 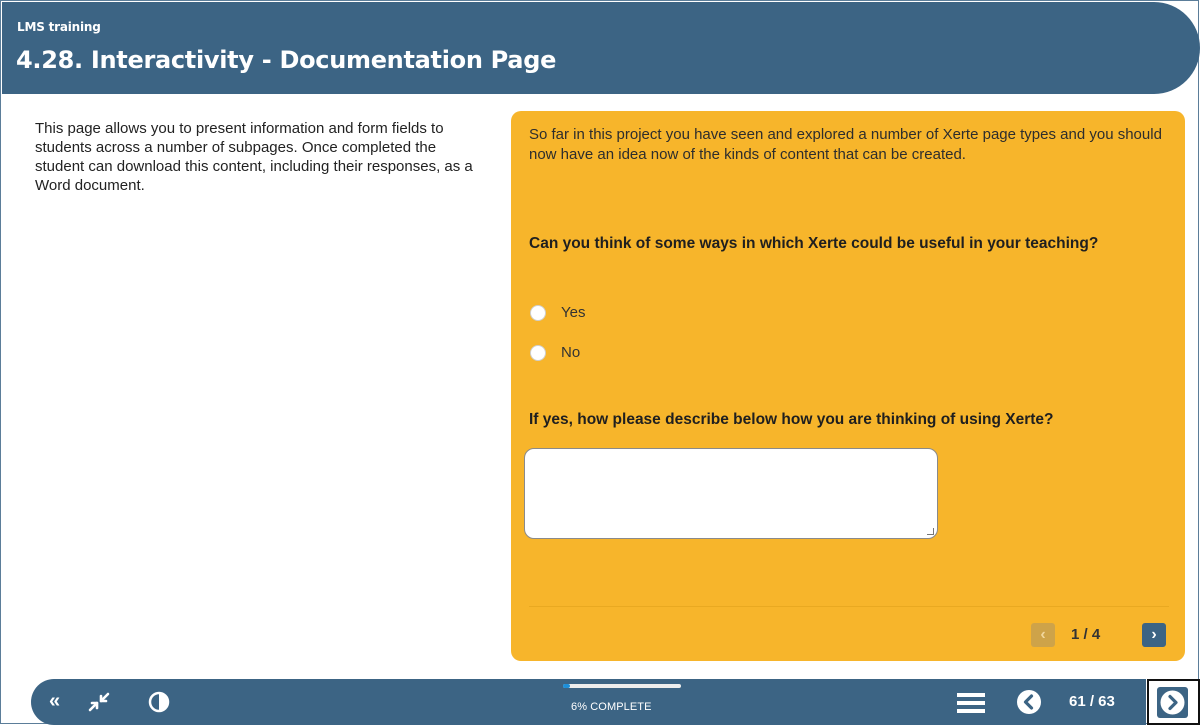 I want to click on collapse-button: «, so click(x=54, y=701).